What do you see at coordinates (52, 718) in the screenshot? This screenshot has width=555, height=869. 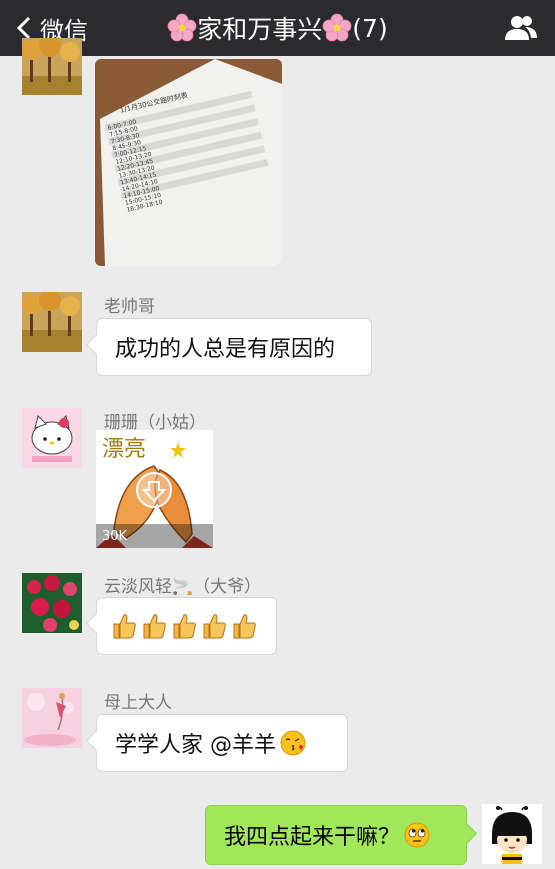 I see `avatar-mother` at bounding box center [52, 718].